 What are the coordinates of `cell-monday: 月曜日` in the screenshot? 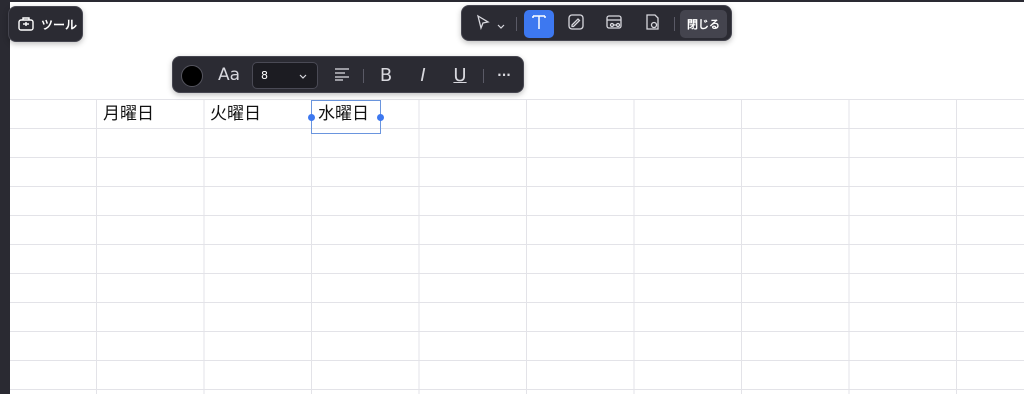 It's located at (128, 114).